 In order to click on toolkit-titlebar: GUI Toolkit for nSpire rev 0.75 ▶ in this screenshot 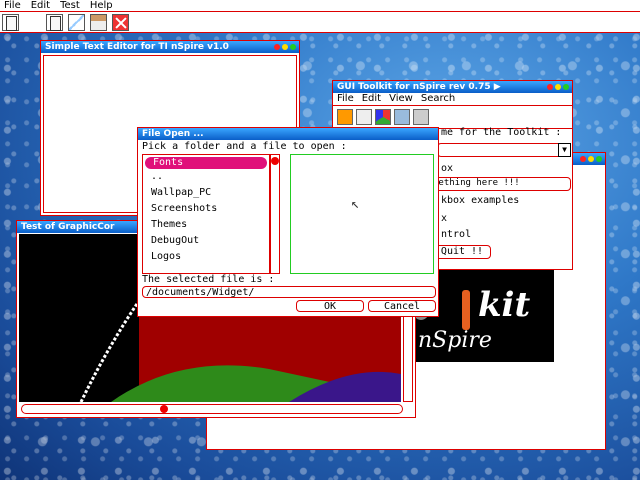, I will do `click(452, 87)`.